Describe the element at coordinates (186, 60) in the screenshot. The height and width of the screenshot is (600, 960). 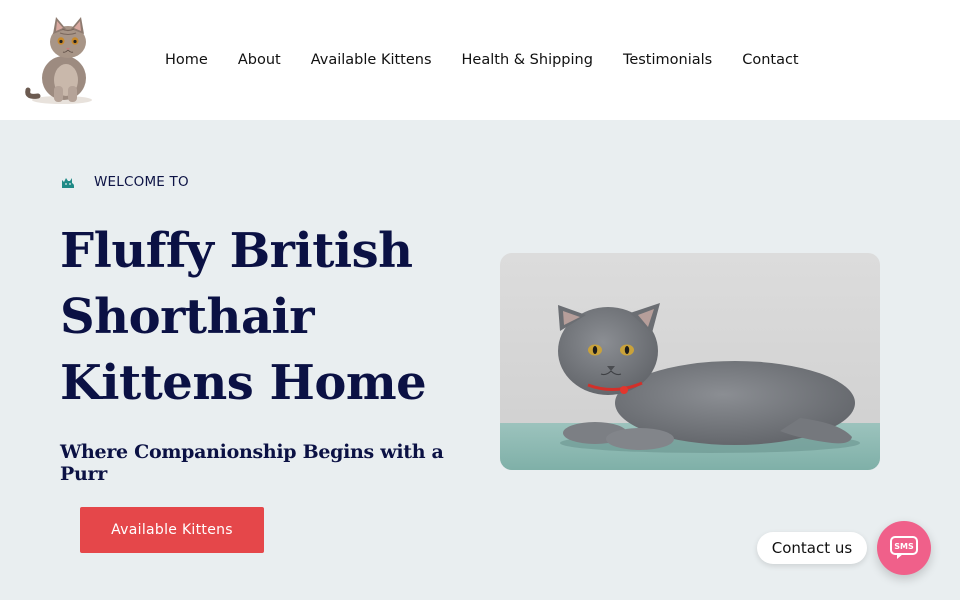
I see `nav-home: Home` at that location.